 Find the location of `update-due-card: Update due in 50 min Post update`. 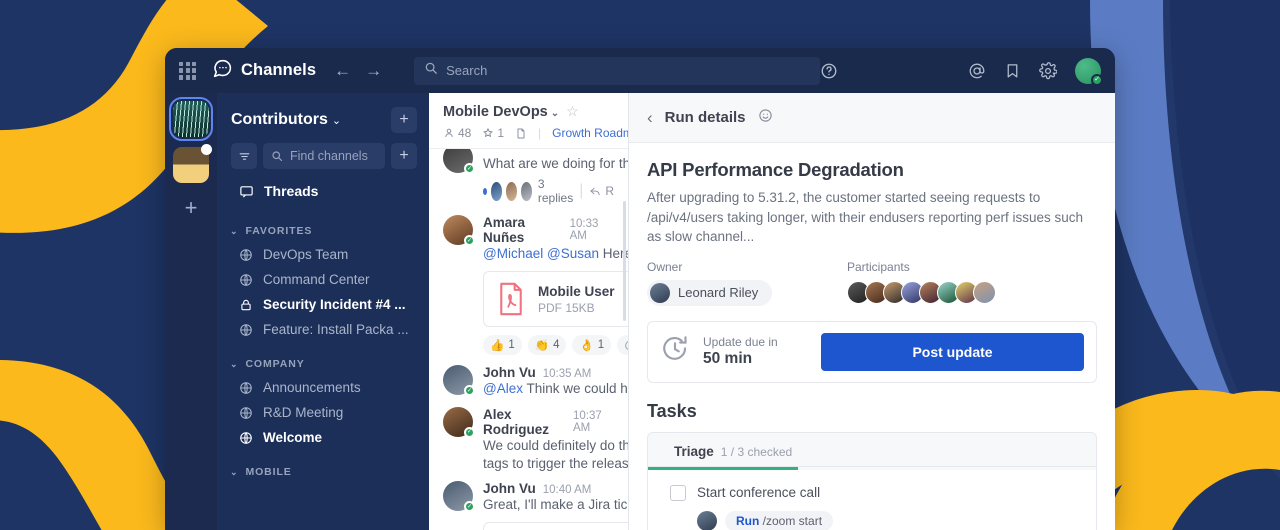

update-due-card: Update due in 50 min Post update is located at coordinates (872, 351).